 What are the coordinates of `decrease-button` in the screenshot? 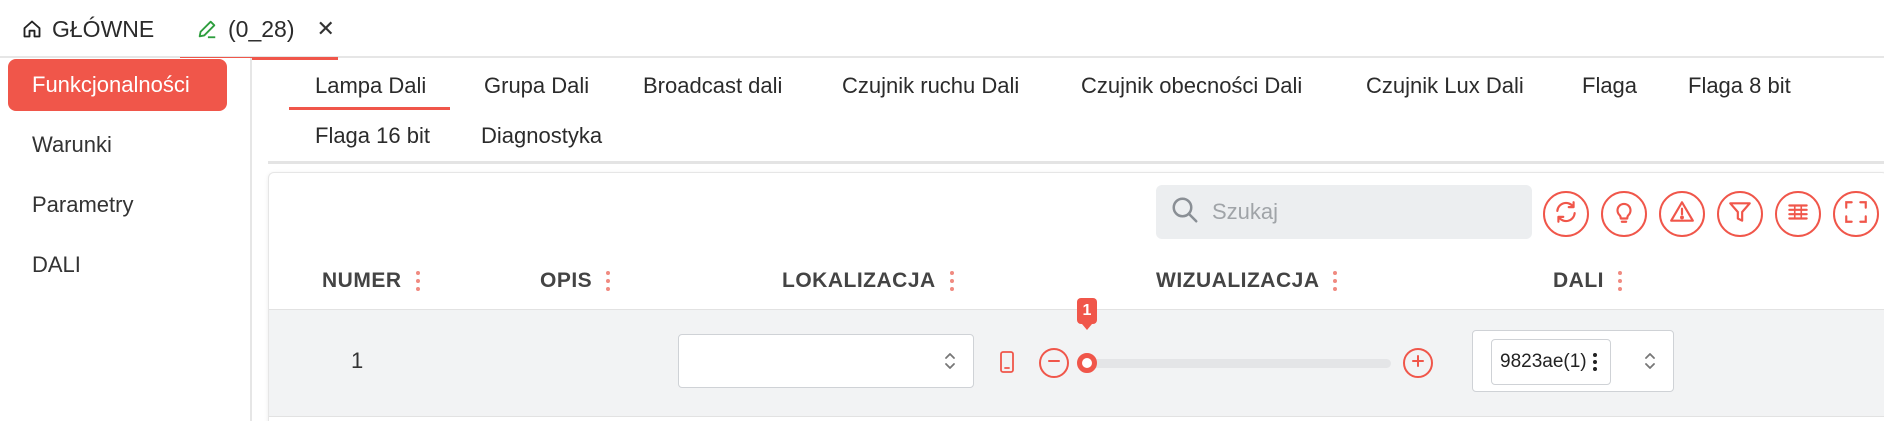 It's located at (1054, 363).